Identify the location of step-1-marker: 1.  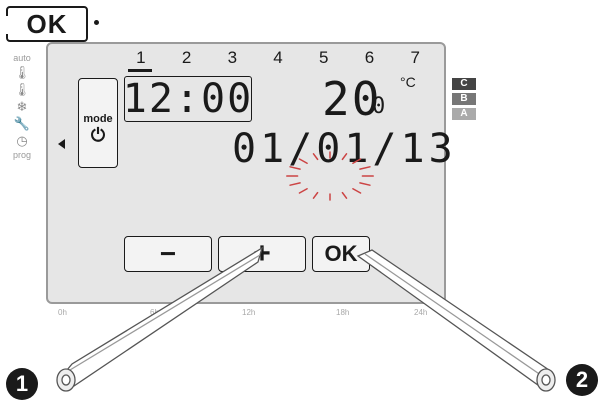
(22, 384).